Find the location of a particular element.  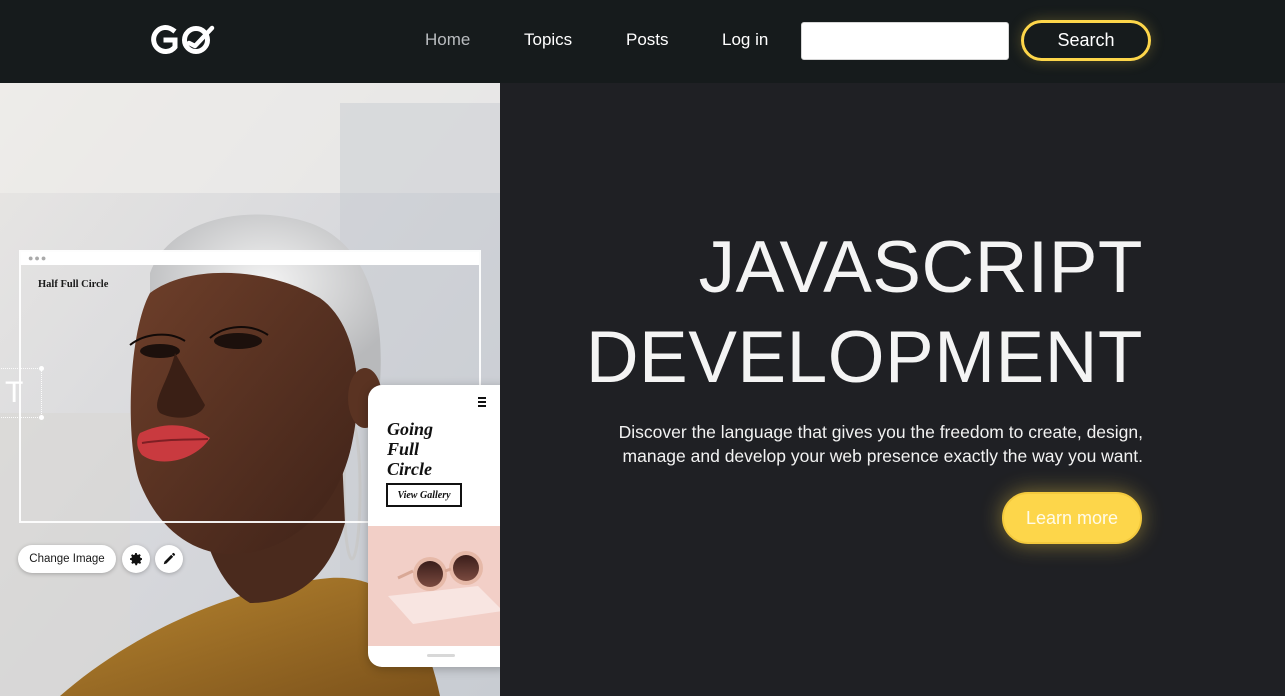

learn-more-button: Learn more is located at coordinates (1072, 518).